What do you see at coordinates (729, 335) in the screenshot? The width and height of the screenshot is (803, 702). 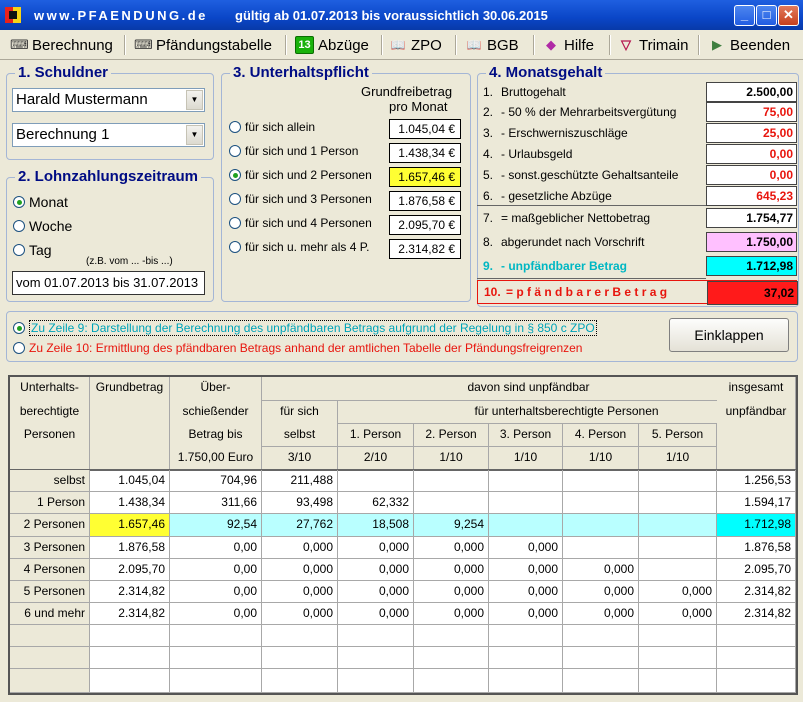 I see `collapse-button: Einklappen` at bounding box center [729, 335].